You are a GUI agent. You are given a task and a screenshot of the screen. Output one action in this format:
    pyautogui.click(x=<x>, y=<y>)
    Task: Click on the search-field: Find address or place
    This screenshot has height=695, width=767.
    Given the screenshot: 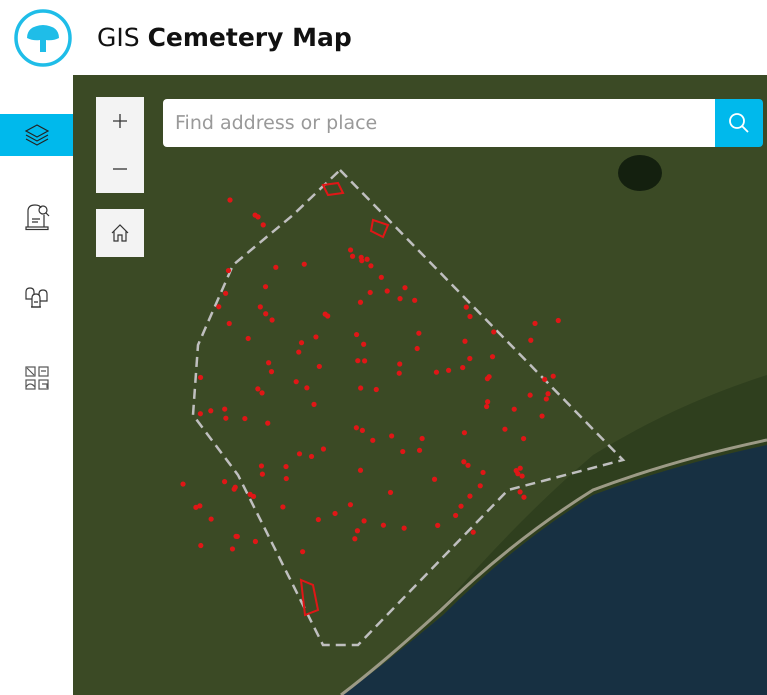 What is the action you would take?
    pyautogui.click(x=439, y=123)
    